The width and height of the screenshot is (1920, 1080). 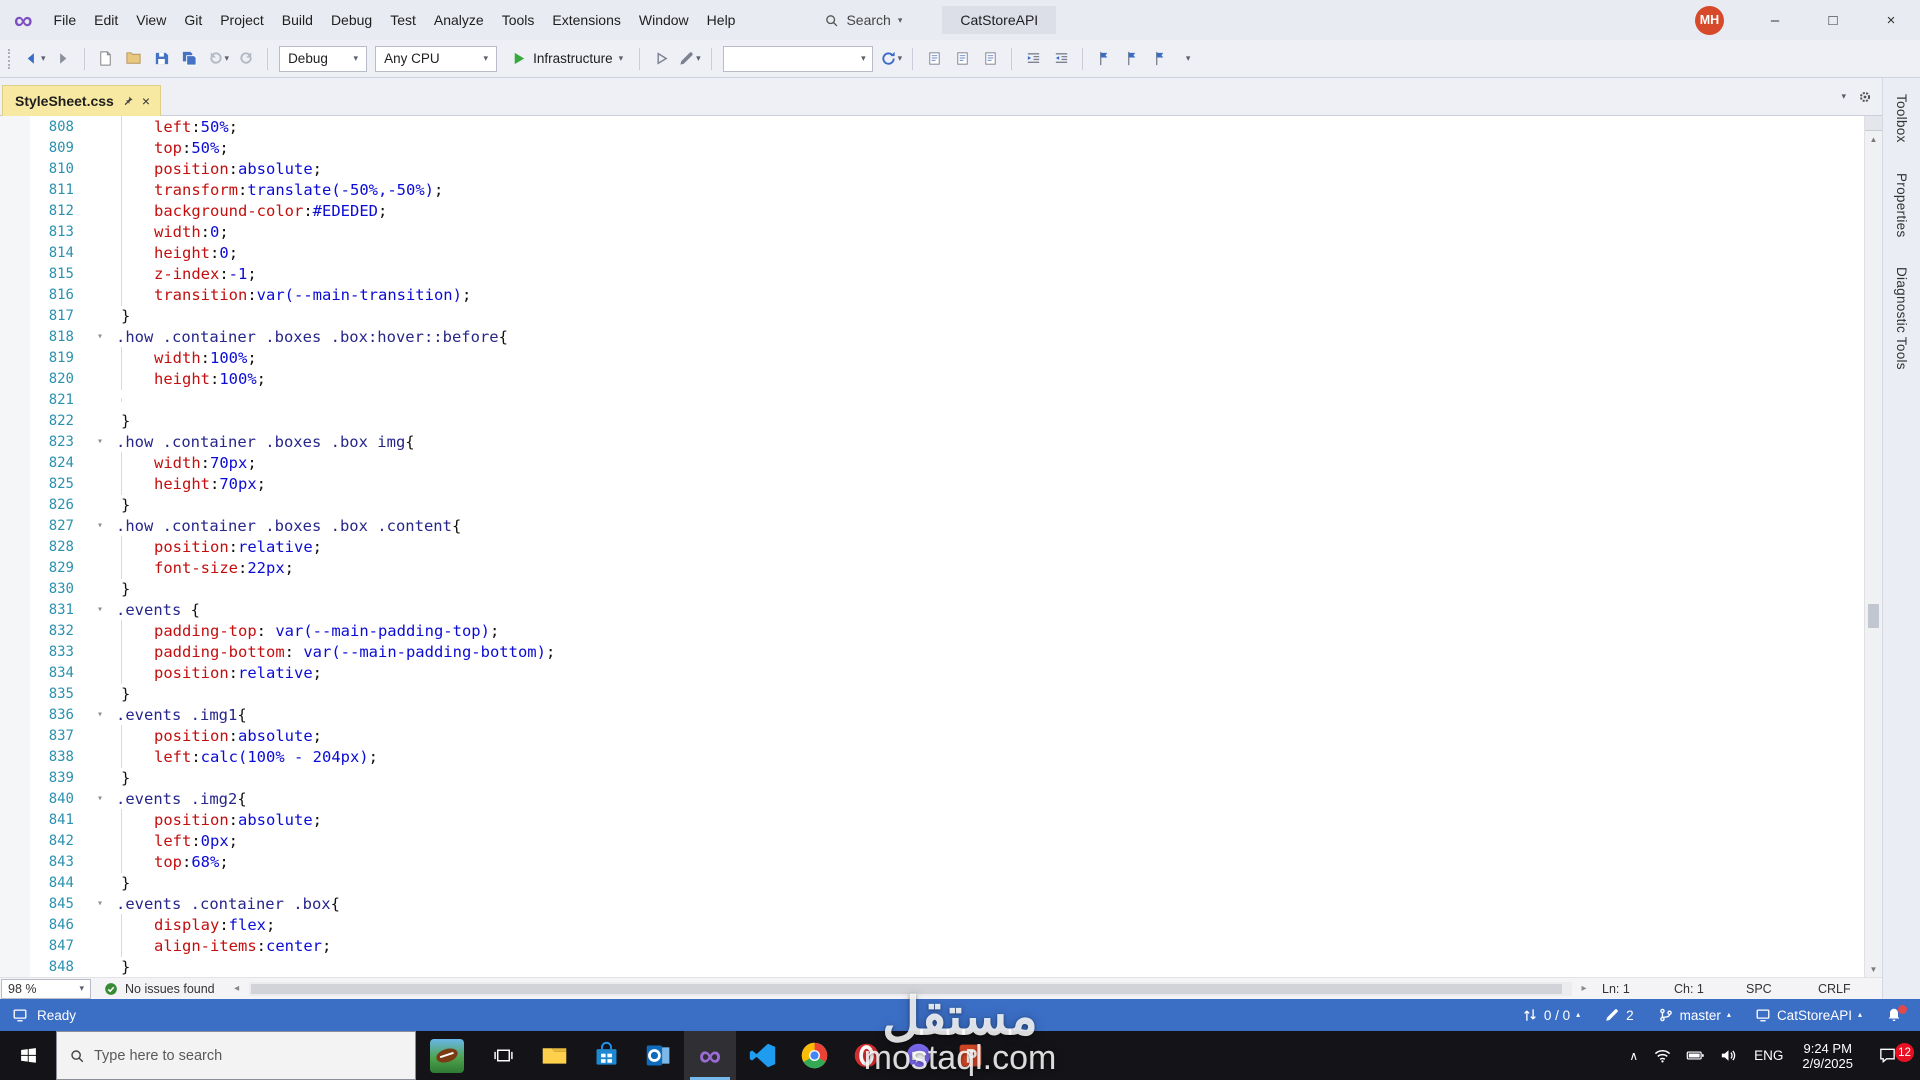 What do you see at coordinates (932, 378) in the screenshot?
I see `code-line-820: 820 height:100%;` at bounding box center [932, 378].